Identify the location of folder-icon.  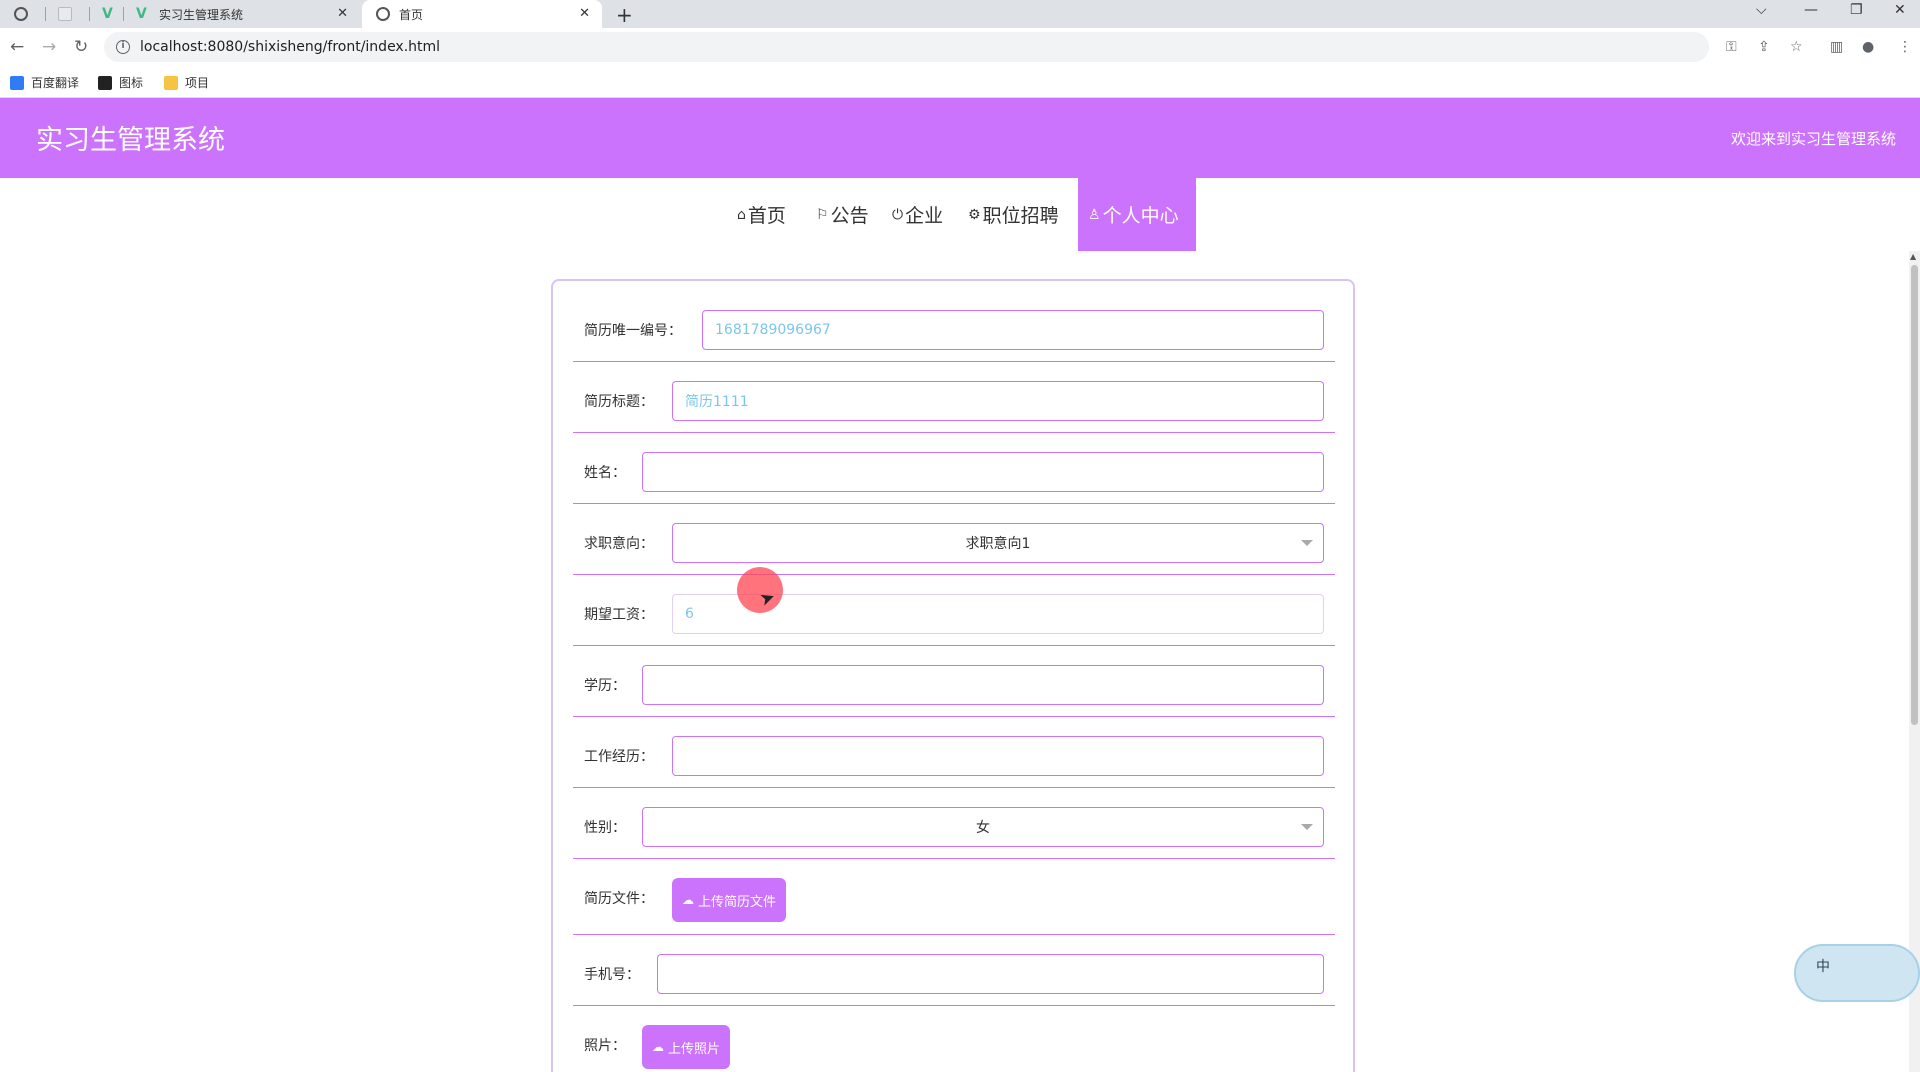
(171, 82).